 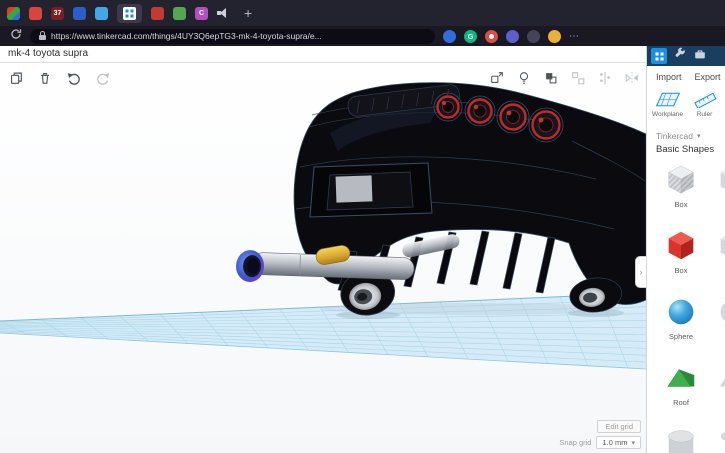 I want to click on tab-red, so click(x=35, y=13).